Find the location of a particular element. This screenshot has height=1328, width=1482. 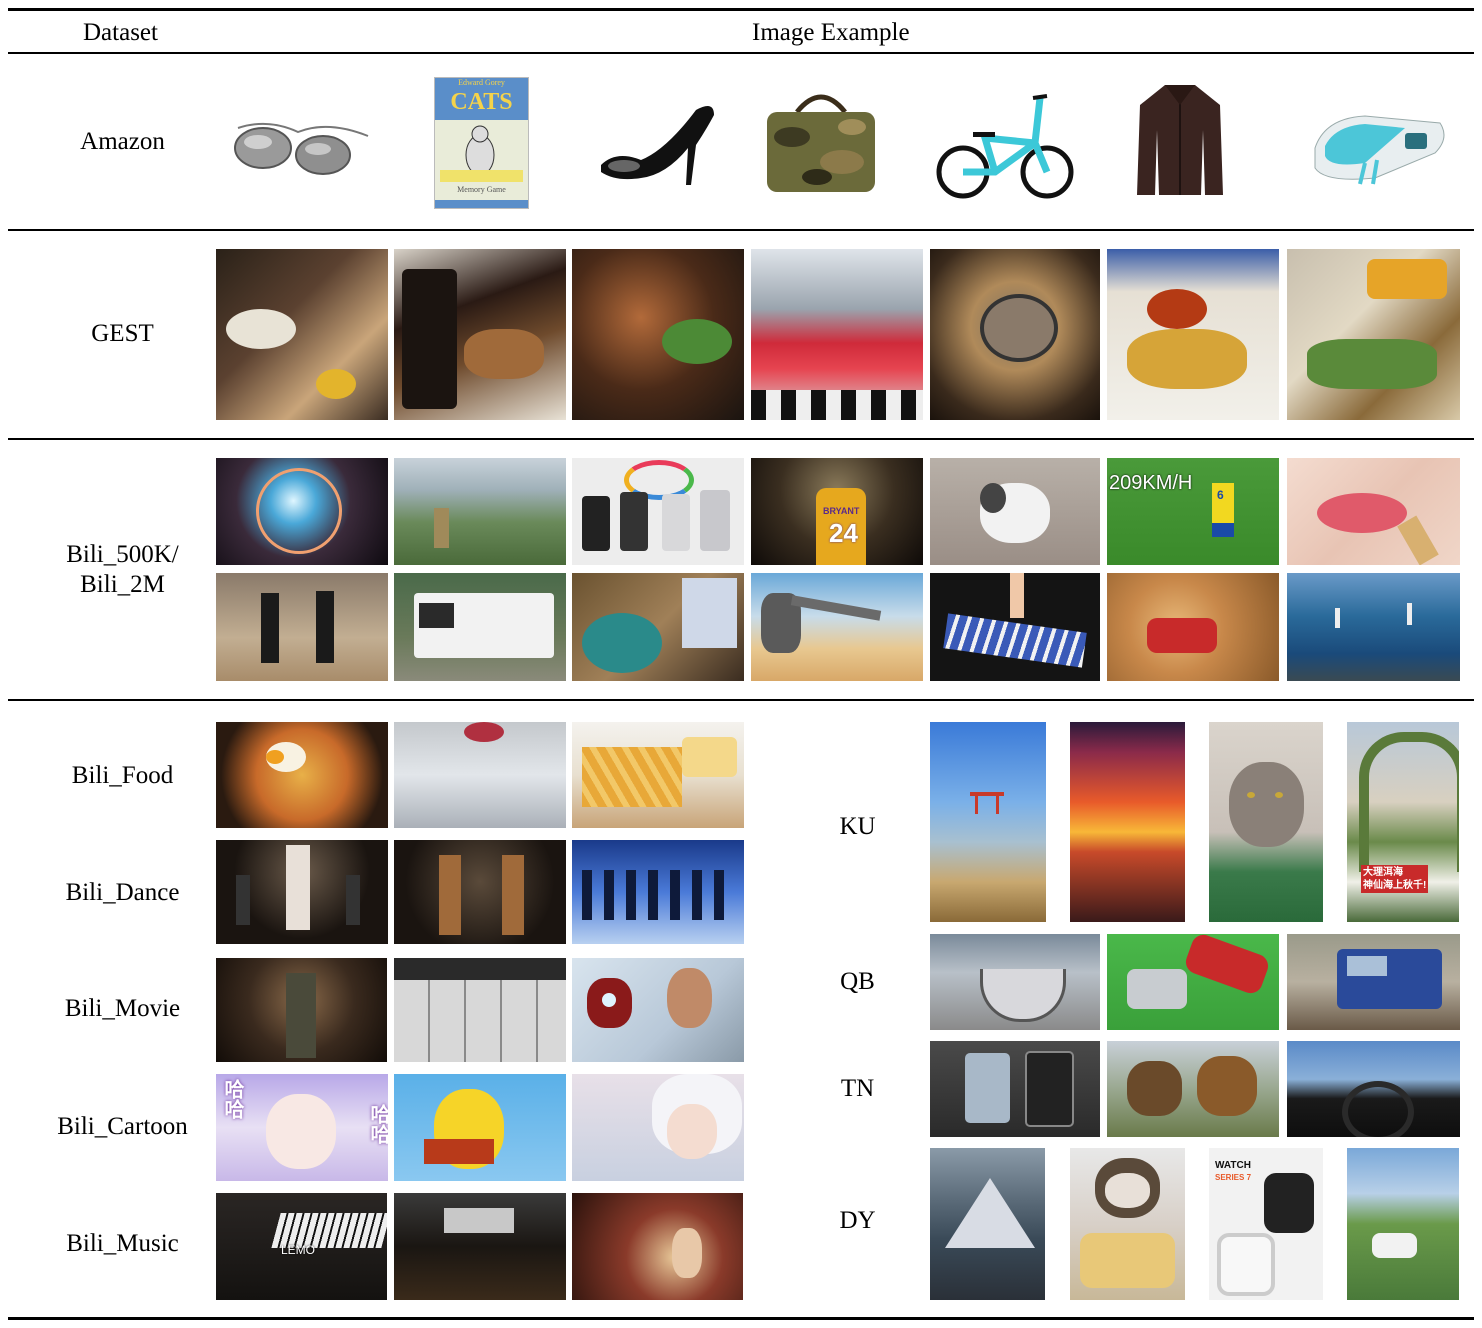

soccer-jersey-number: 6 is located at coordinates (1220, 495).